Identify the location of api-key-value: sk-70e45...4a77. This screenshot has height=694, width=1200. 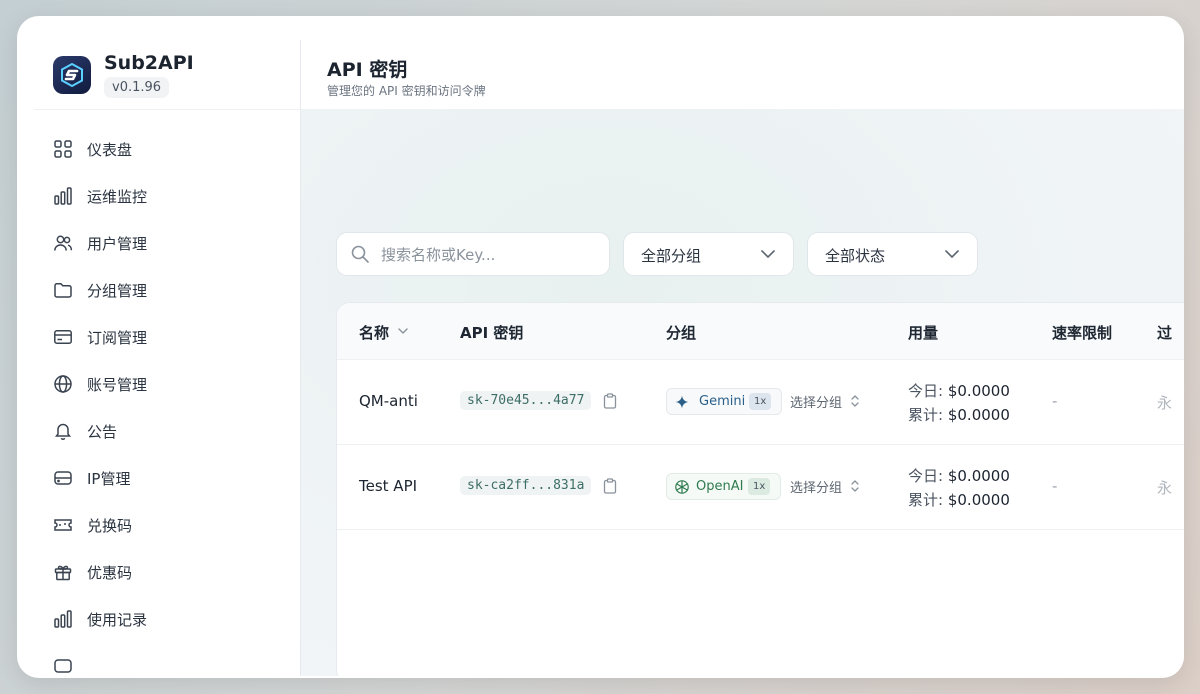
(526, 400).